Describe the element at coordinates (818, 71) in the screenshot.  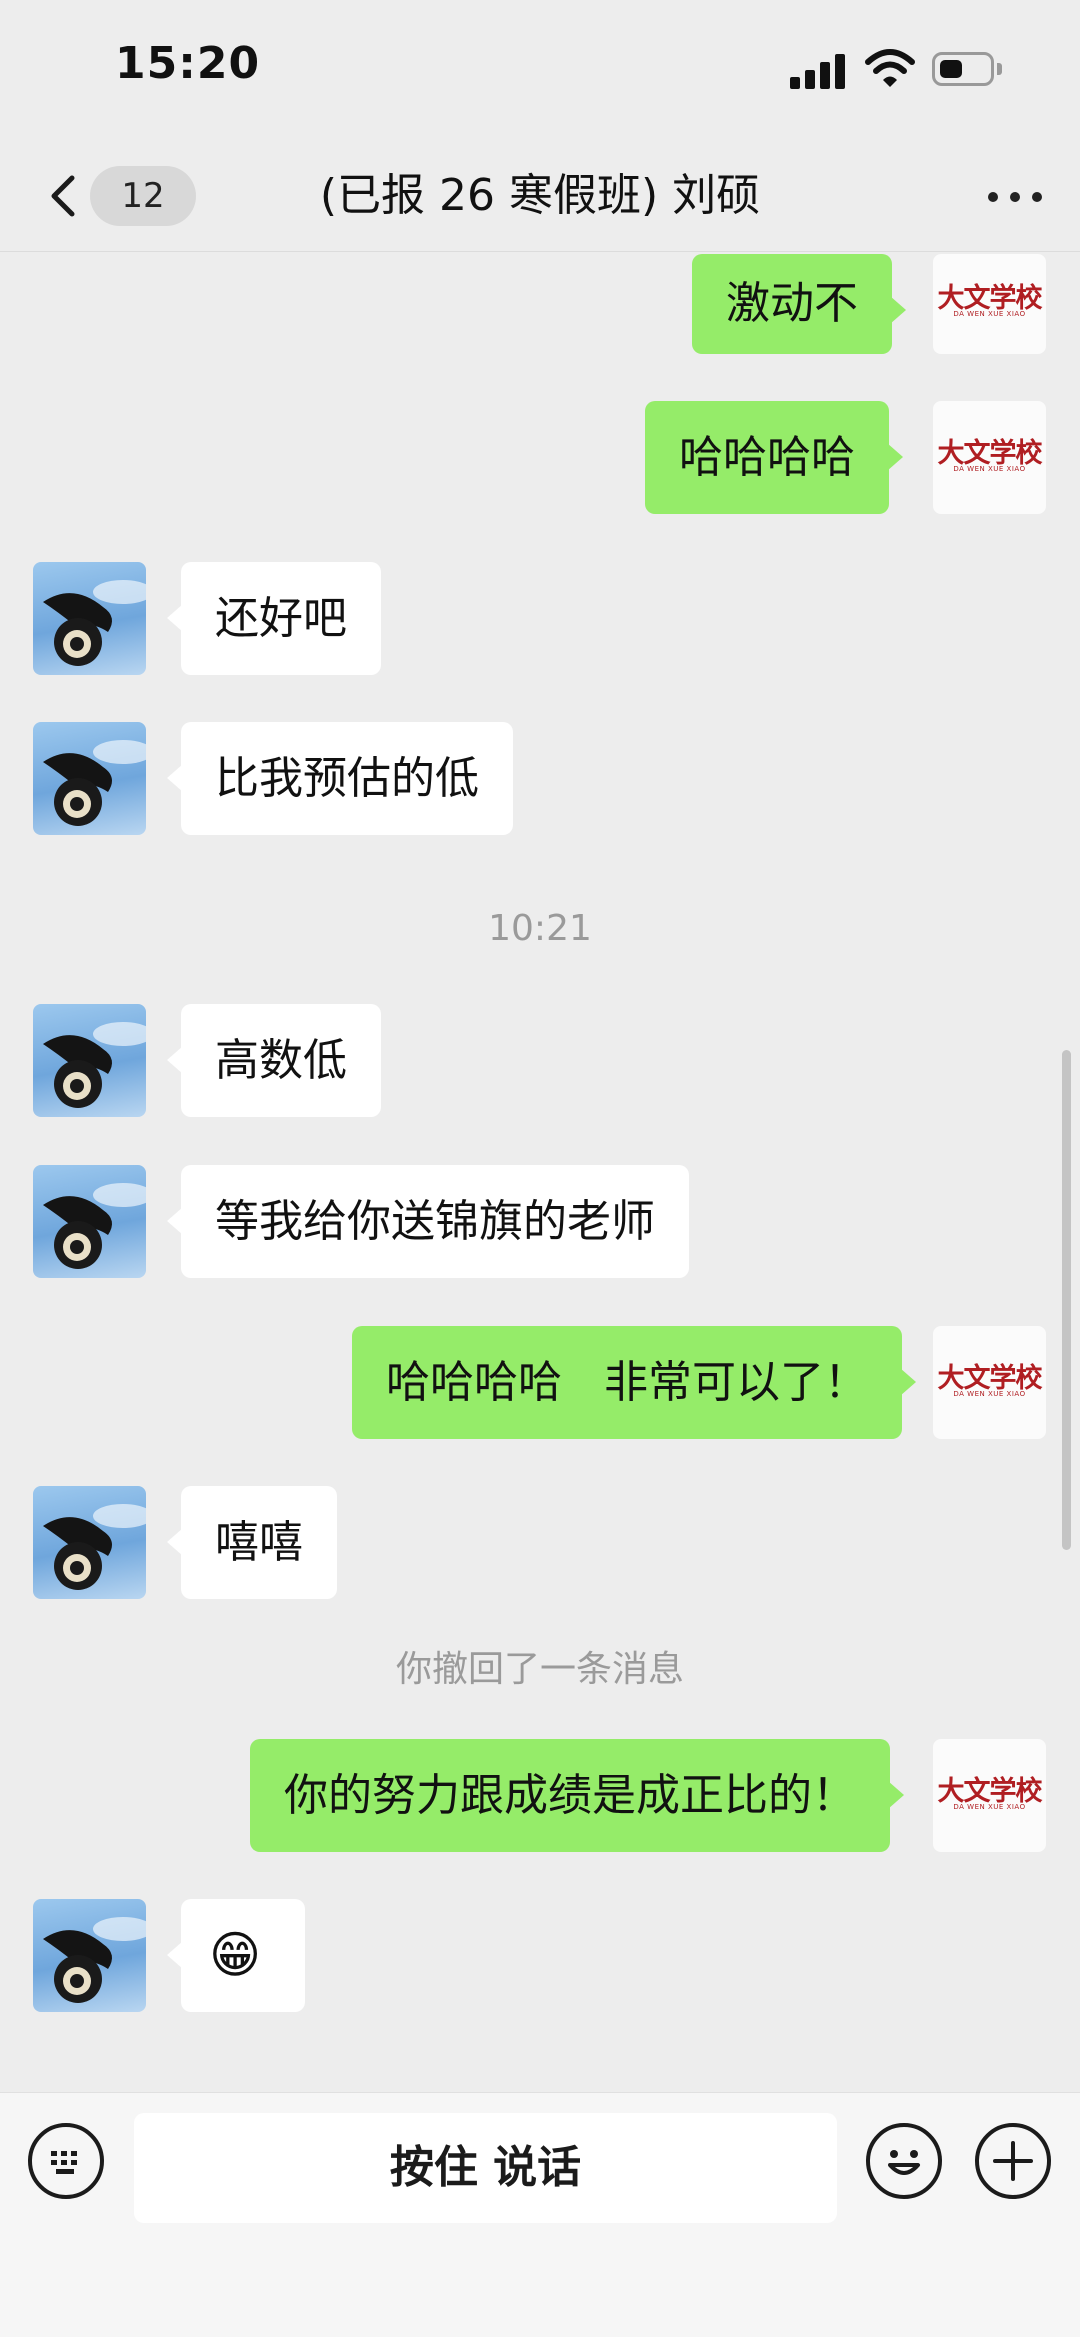
I see `signal-icon` at that location.